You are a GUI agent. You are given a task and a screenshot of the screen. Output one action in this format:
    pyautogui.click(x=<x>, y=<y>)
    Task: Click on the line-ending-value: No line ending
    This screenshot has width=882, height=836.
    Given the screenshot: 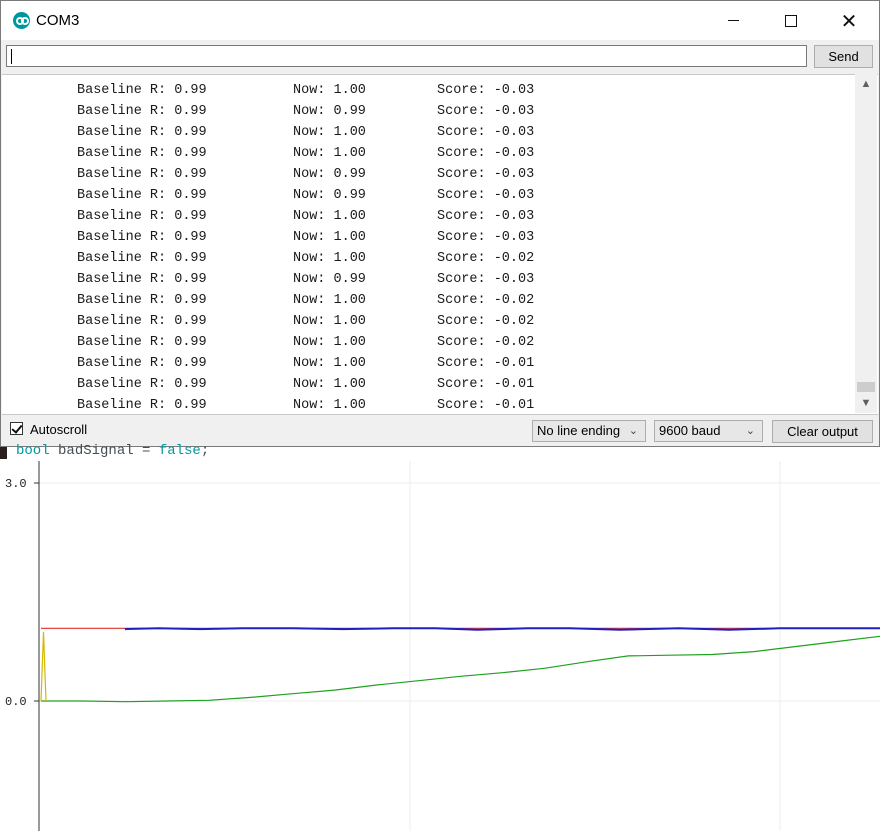 What is the action you would take?
    pyautogui.click(x=579, y=430)
    